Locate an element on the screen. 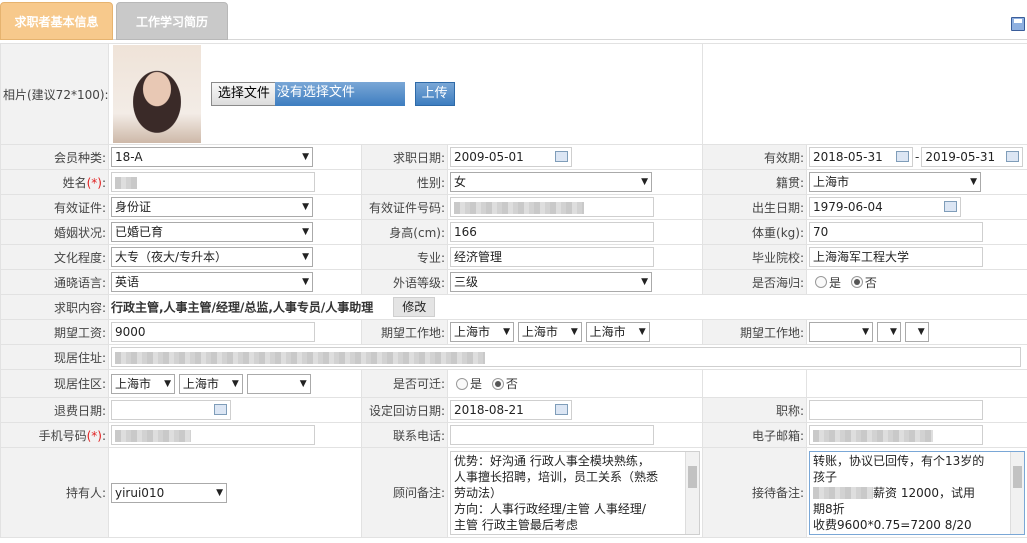 This screenshot has height=543, width=1027. id-type-label: 有效证件: is located at coordinates (54, 207).